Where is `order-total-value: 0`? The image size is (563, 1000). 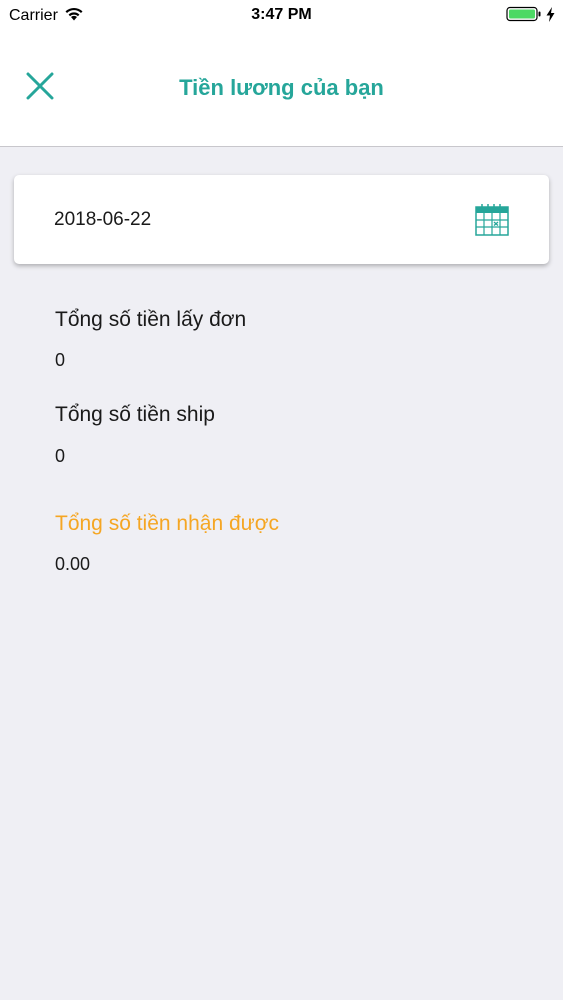
order-total-value: 0 is located at coordinates (60, 360).